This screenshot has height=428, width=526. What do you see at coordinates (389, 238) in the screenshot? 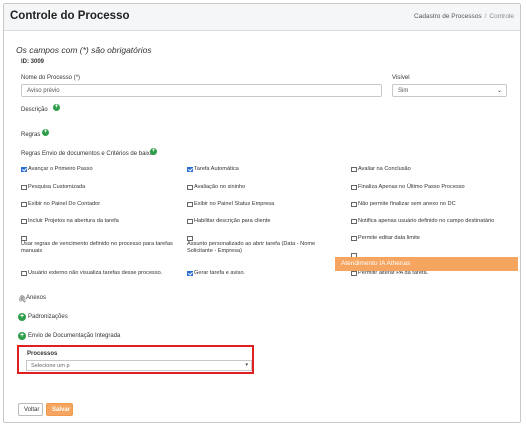
I see `checkbox-label: Permite editar data limite` at bounding box center [389, 238].